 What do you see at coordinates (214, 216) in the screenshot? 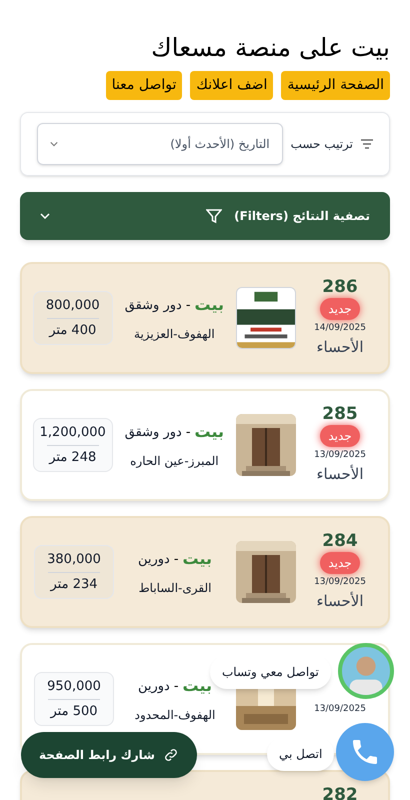
I see `filter-icon` at bounding box center [214, 216].